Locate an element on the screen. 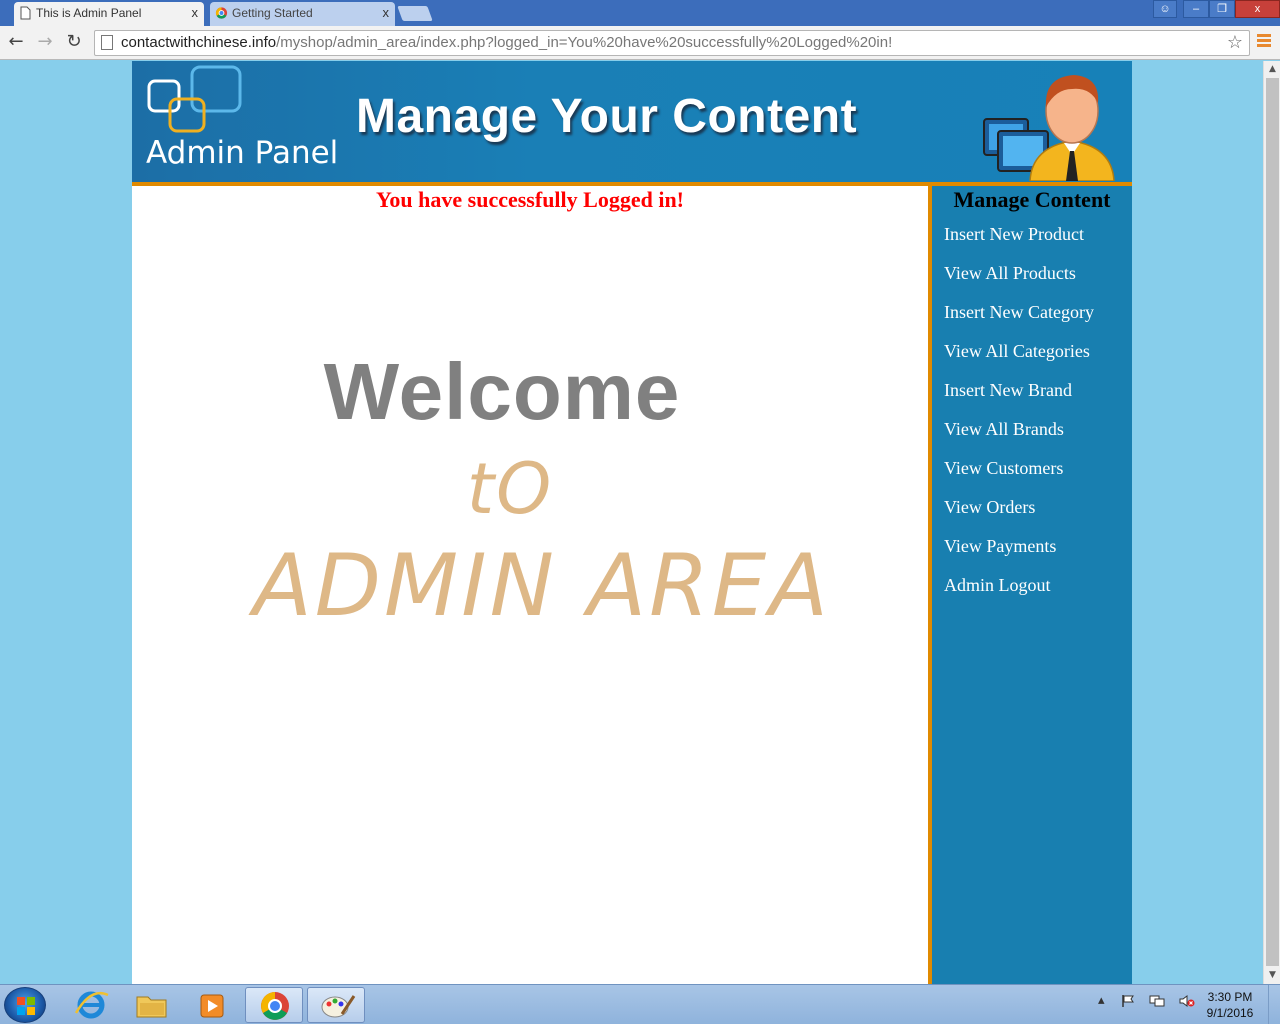  welcome-heading: Welcome is located at coordinates (502, 391).